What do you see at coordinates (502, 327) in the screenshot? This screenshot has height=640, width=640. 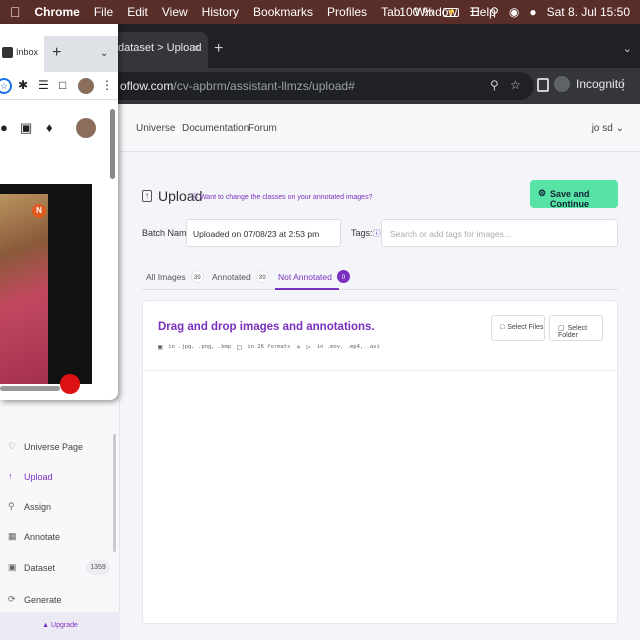 I see `file-icon: □` at bounding box center [502, 327].